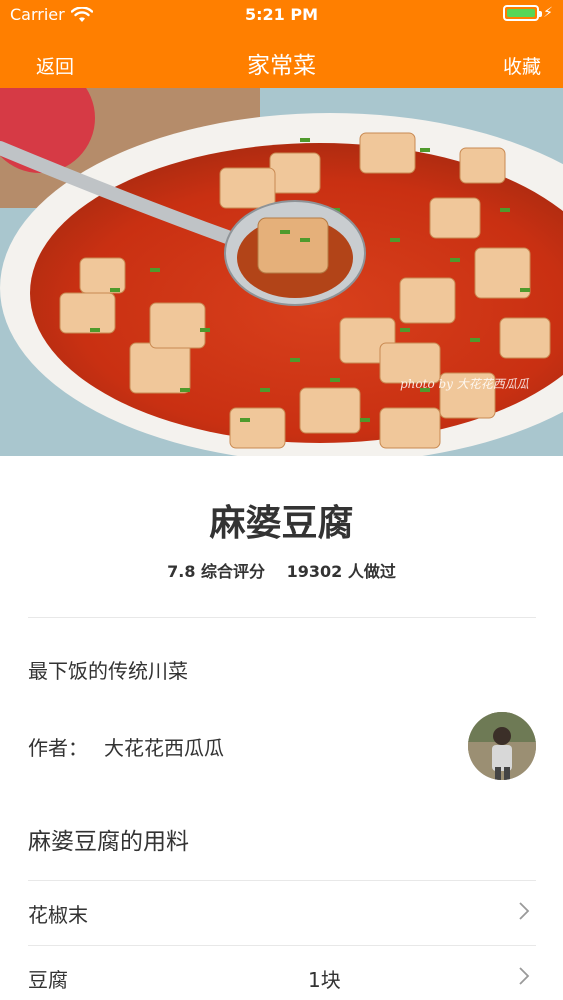 The height and width of the screenshot is (1000, 563). Describe the element at coordinates (48, 980) in the screenshot. I see `ingredient-name: 豆腐` at that location.